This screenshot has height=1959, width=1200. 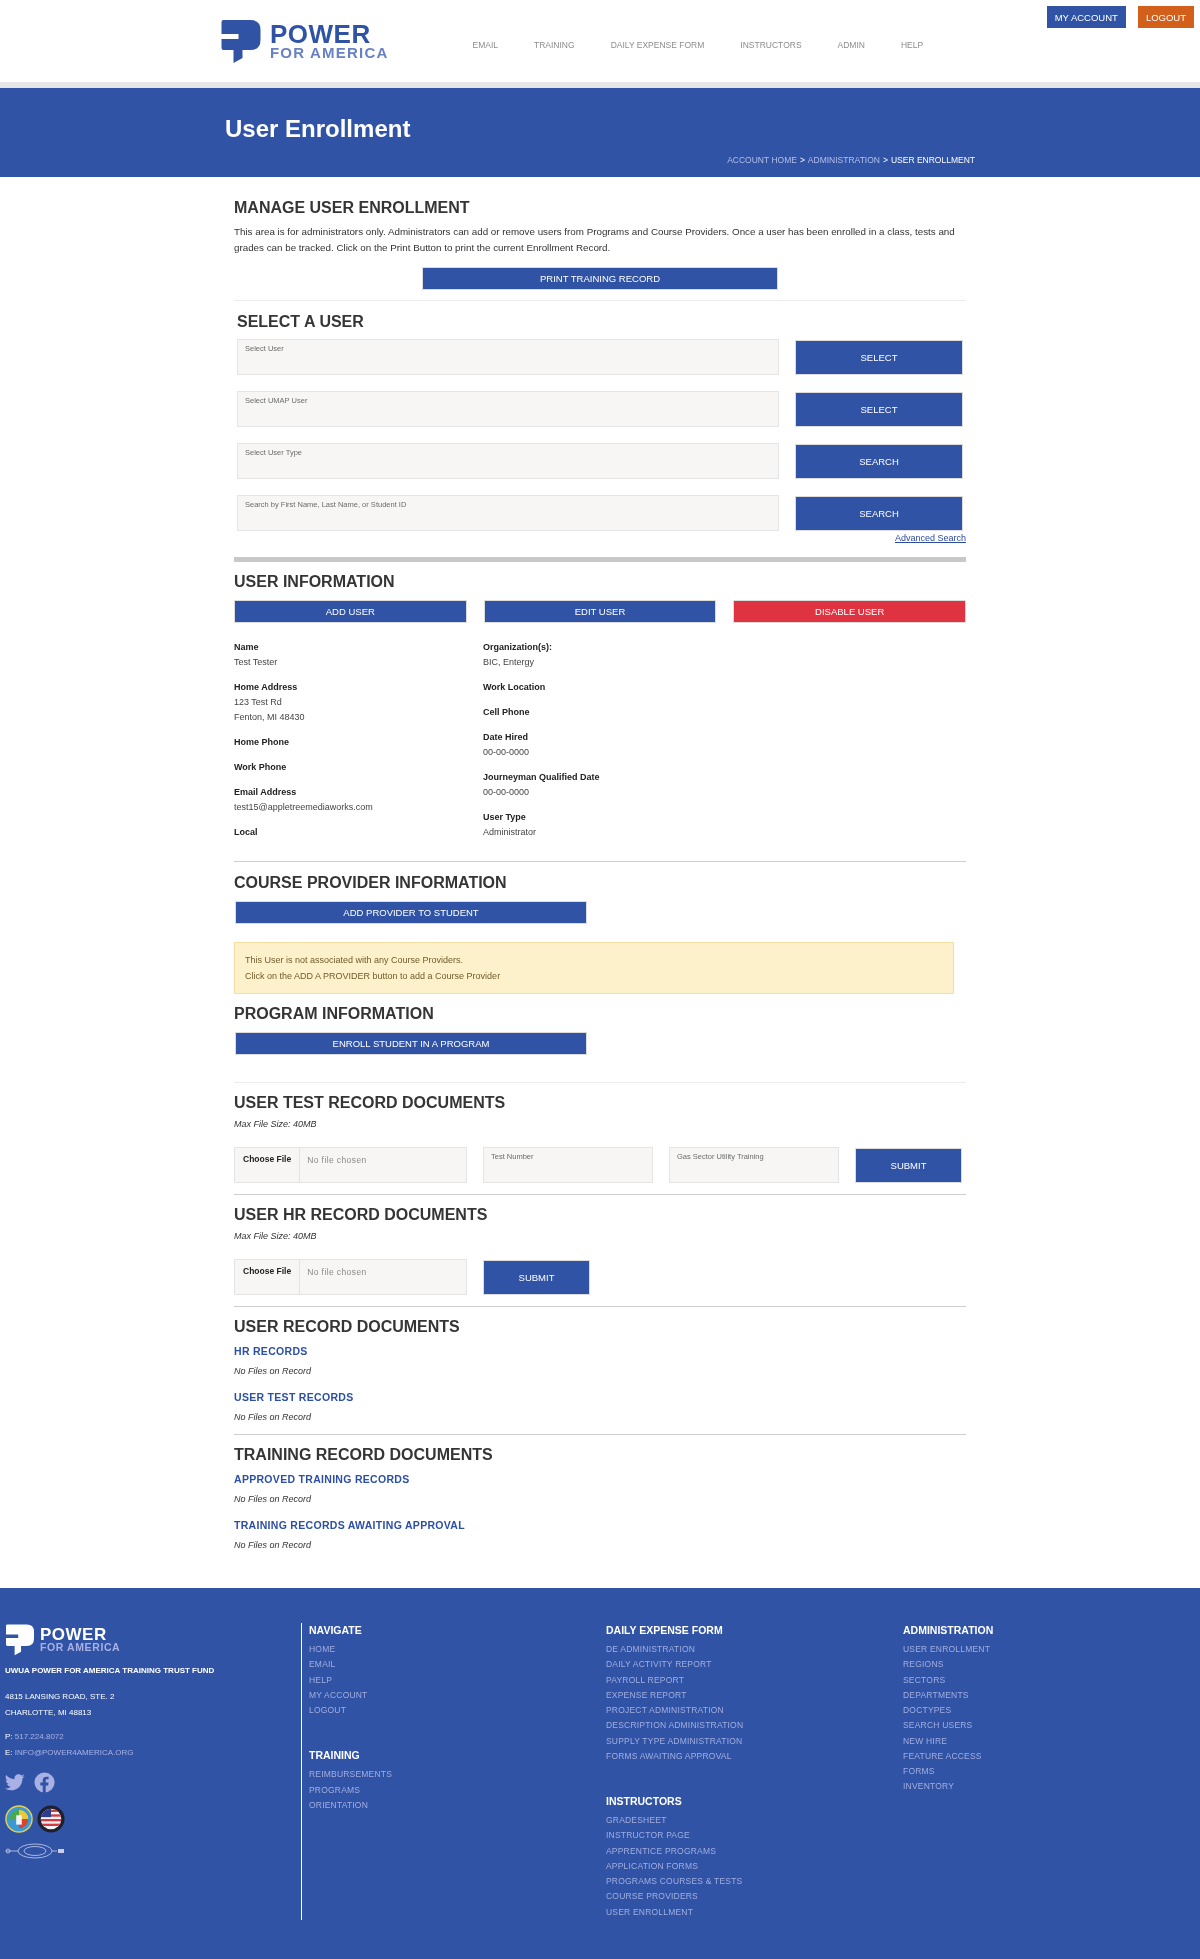 I want to click on footer-link: DESCRIPTION ADMINISTRATION, so click(x=675, y=1726).